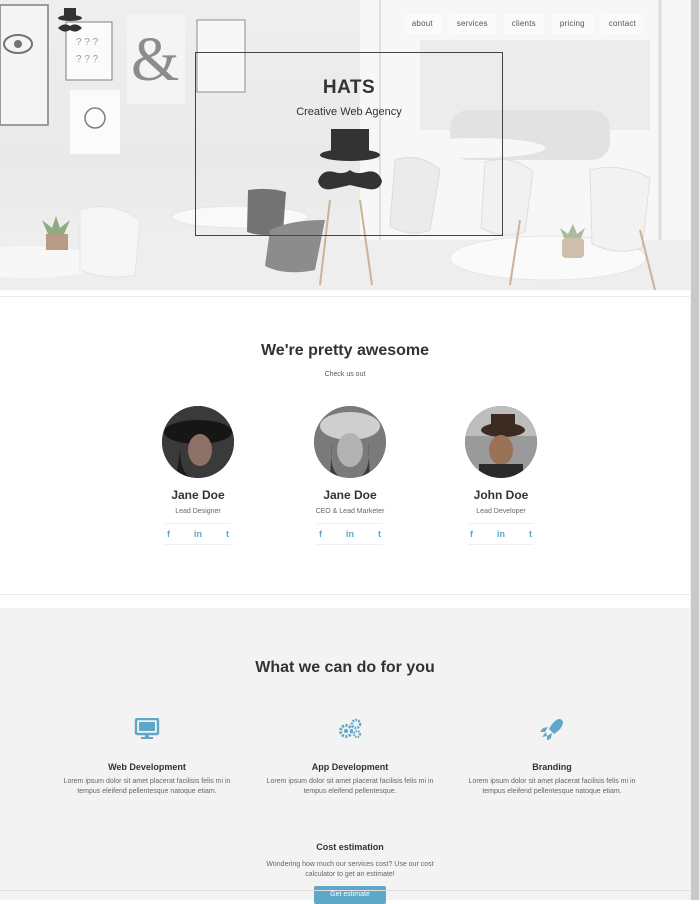 The image size is (700, 904). Describe the element at coordinates (501, 495) in the screenshot. I see `member-name: John Doe` at that location.